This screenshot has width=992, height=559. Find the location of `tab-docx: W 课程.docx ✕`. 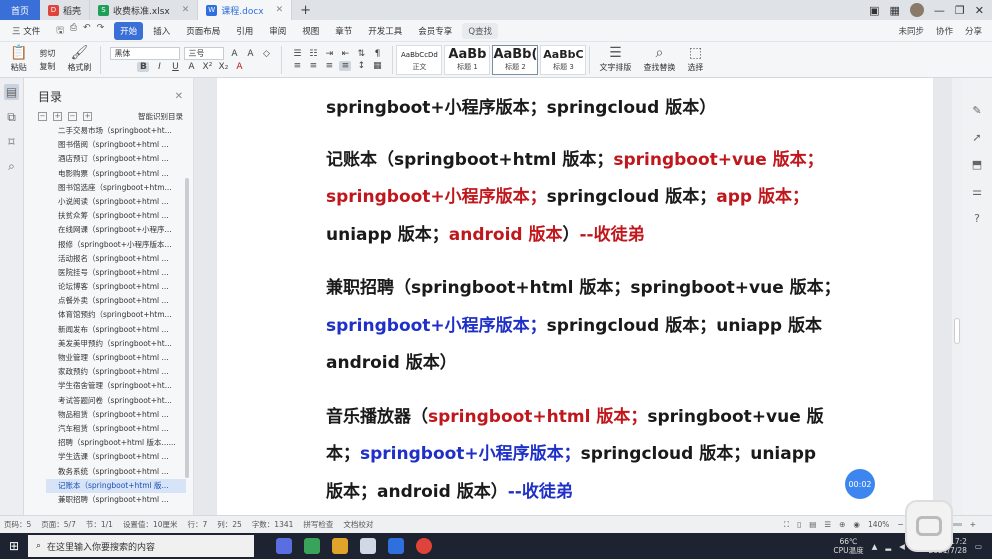

tab-docx: W 课程.docx ✕ is located at coordinates (245, 10).